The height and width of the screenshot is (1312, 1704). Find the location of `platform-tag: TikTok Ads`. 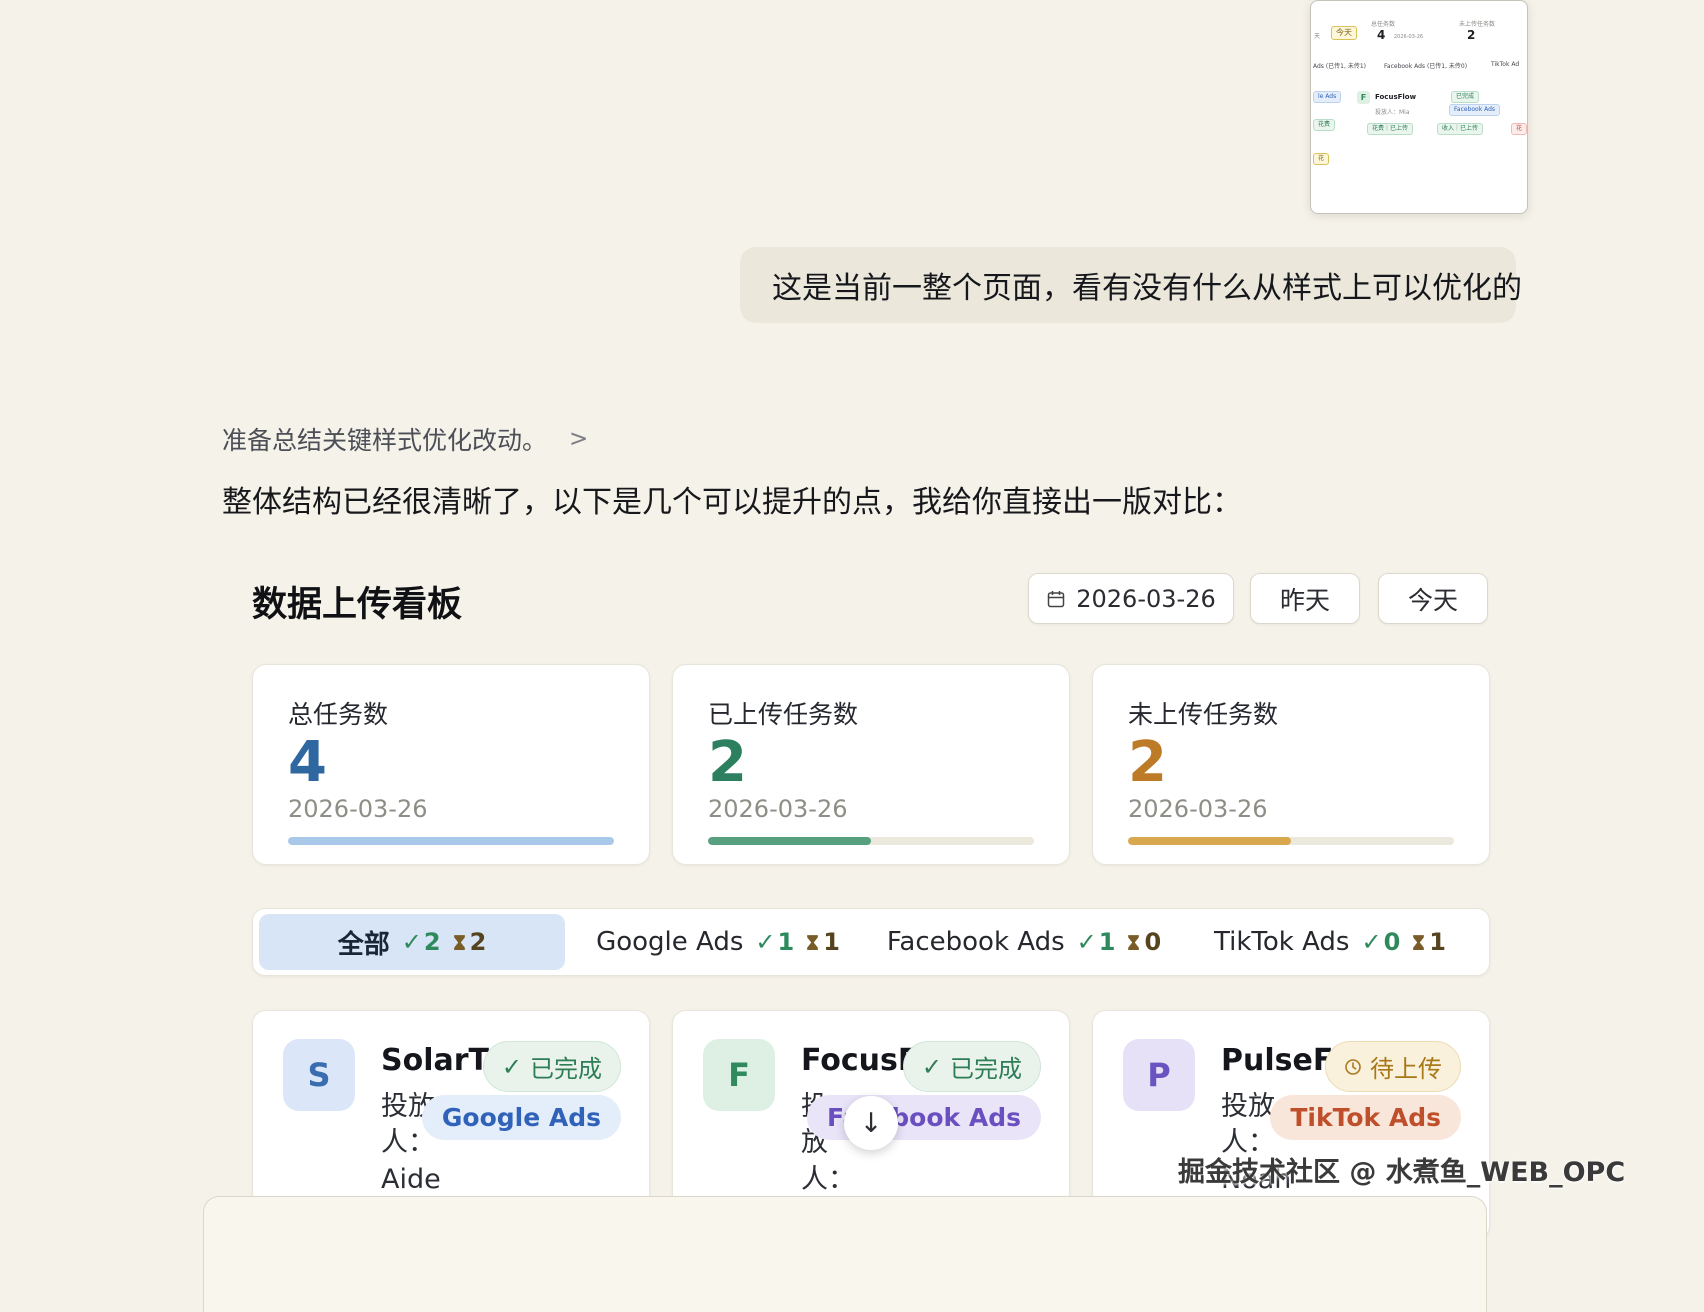

platform-tag: TikTok Ads is located at coordinates (1365, 1117).